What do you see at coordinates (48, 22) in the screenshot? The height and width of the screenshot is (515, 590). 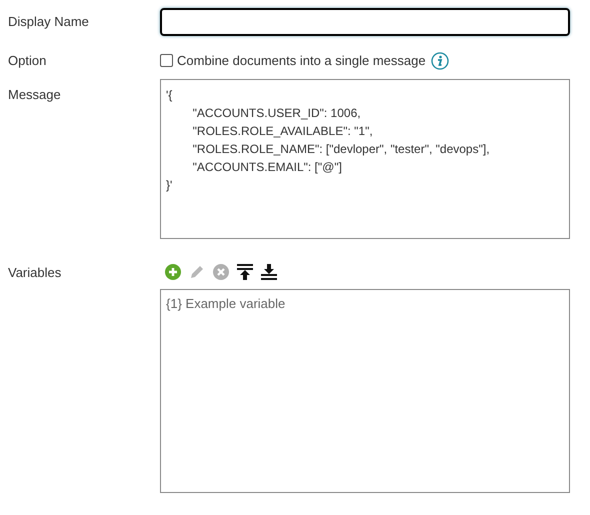 I see `field-label: Display Name` at bounding box center [48, 22].